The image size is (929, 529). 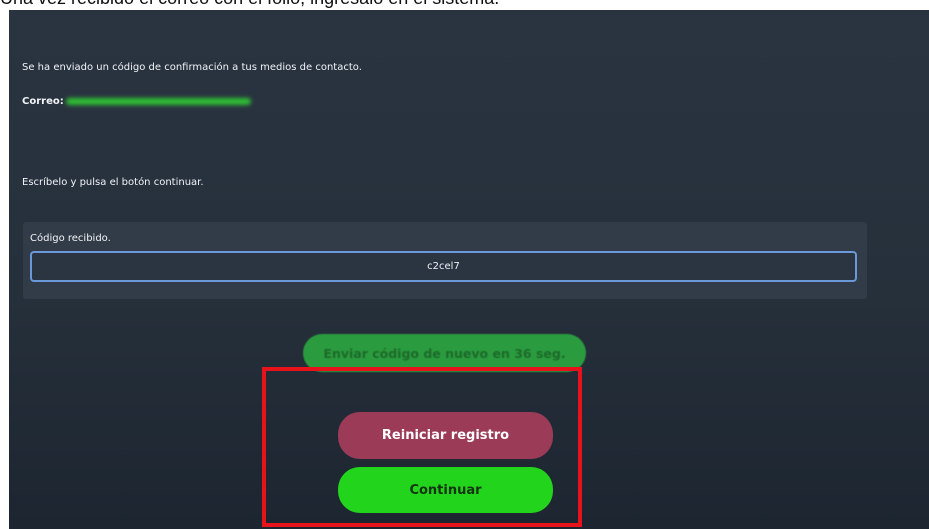 I want to click on continue-button: Continuar, so click(x=445, y=490).